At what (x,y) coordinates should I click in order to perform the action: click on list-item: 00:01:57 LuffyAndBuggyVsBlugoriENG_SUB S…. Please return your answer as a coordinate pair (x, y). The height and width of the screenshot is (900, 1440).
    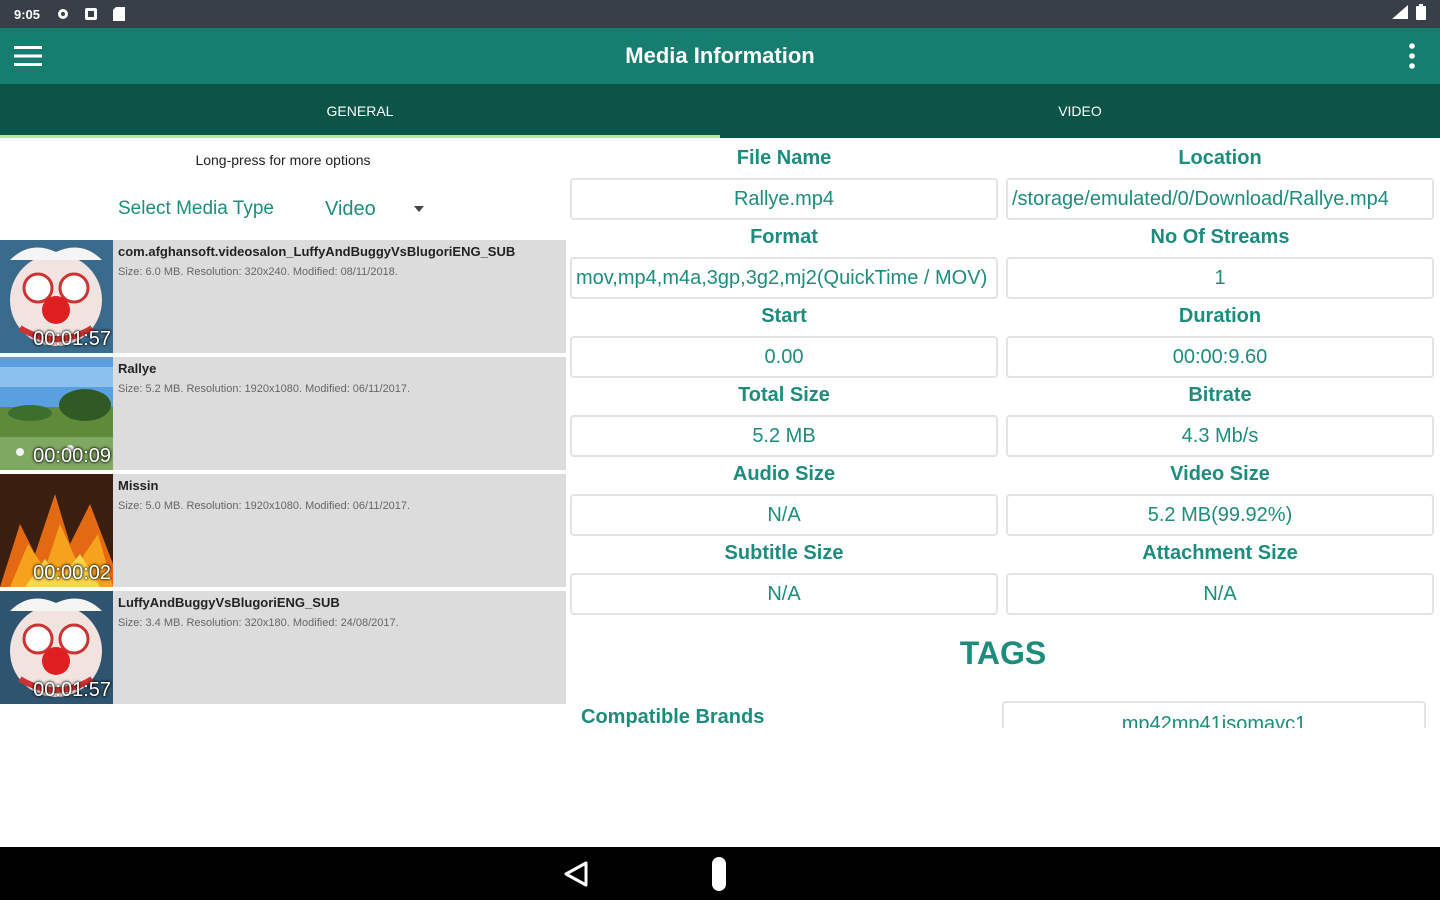
    Looking at the image, I should click on (283, 647).